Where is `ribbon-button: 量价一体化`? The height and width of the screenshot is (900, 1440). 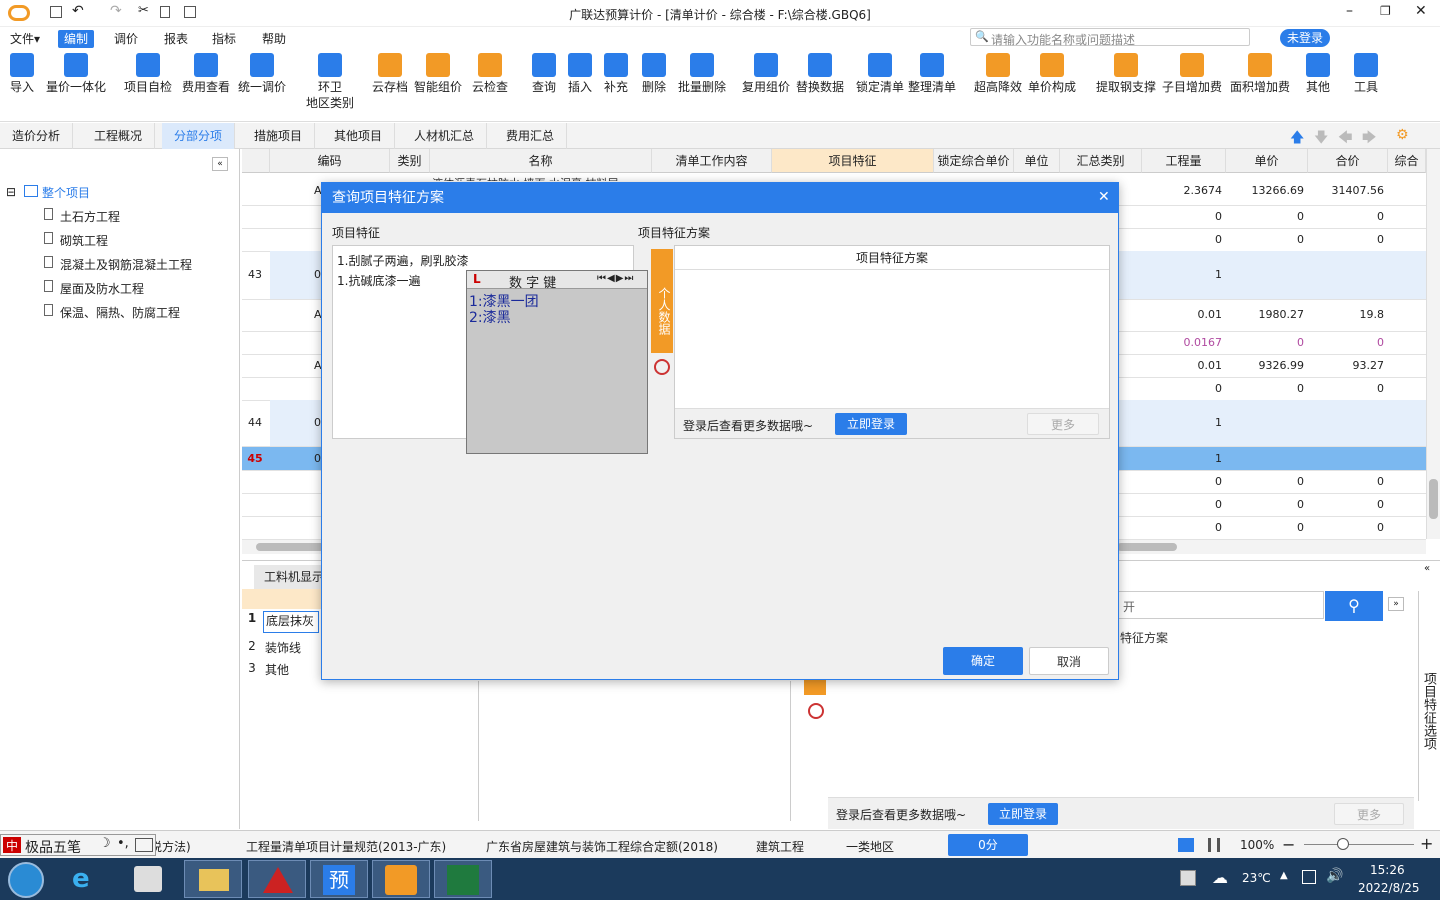
ribbon-button: 量价一体化 is located at coordinates (76, 74).